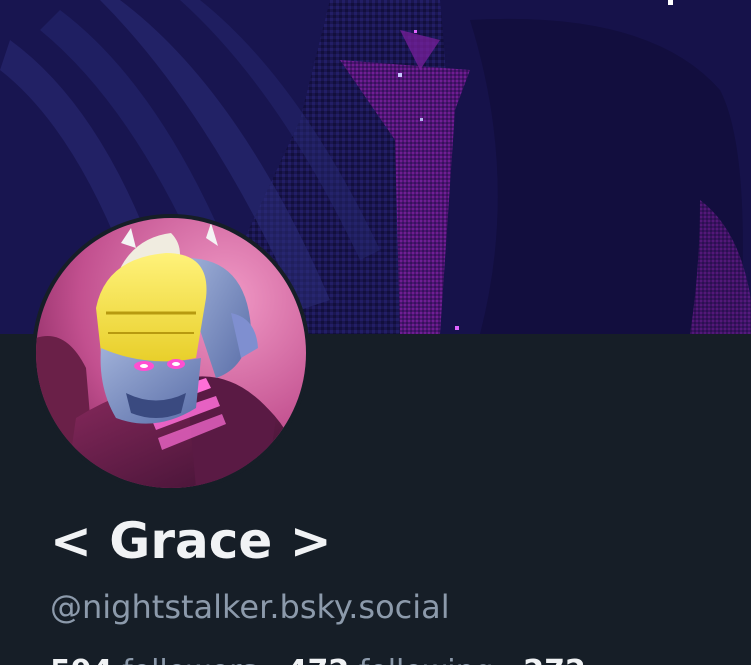 The width and height of the screenshot is (751, 665). I want to click on followers-label: followers, so click(189, 659).